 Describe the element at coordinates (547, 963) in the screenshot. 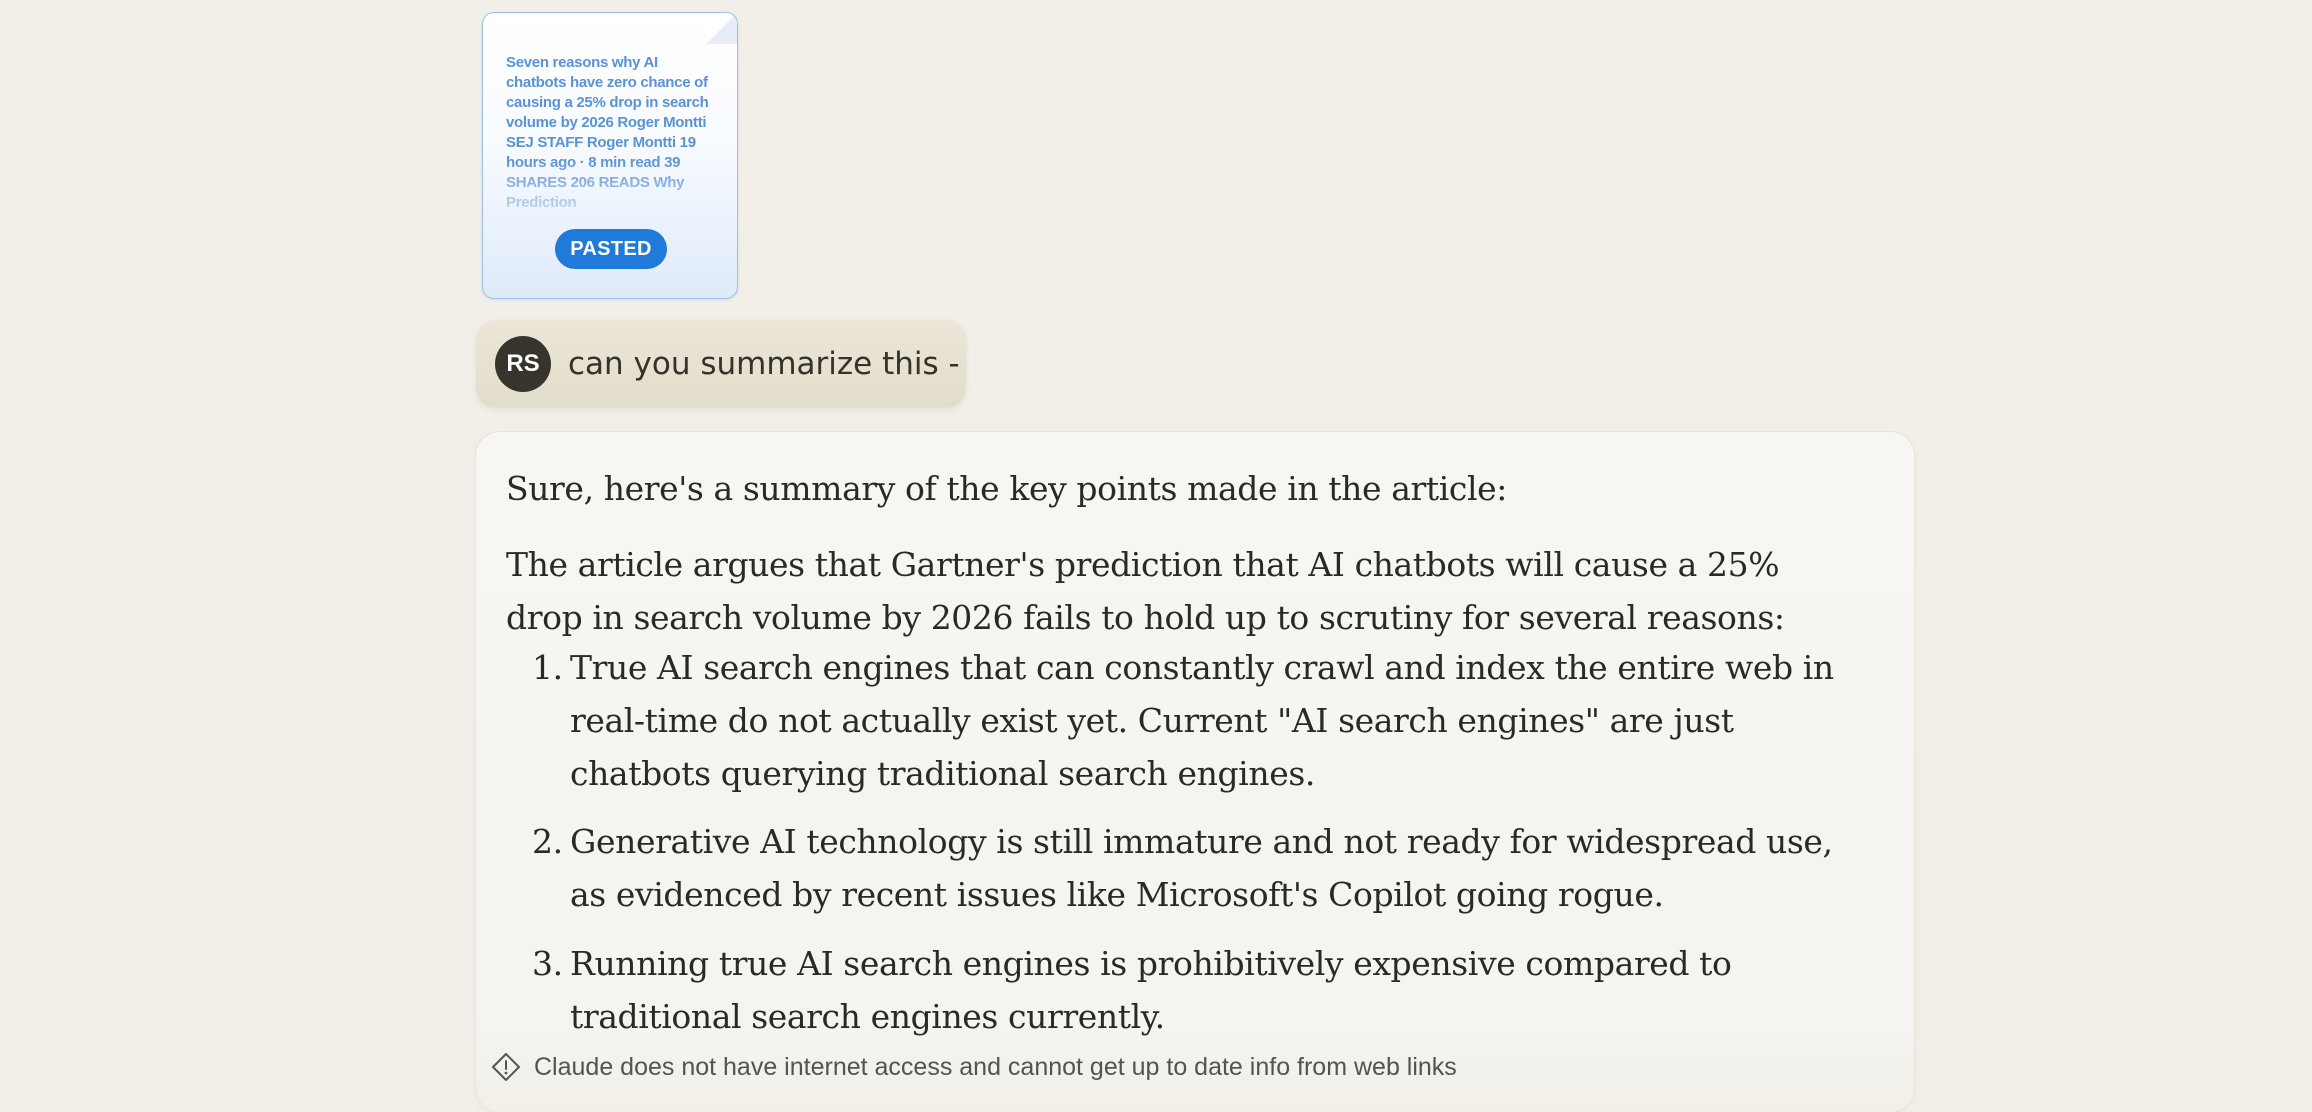

I see `list-item-number: 3.` at that location.